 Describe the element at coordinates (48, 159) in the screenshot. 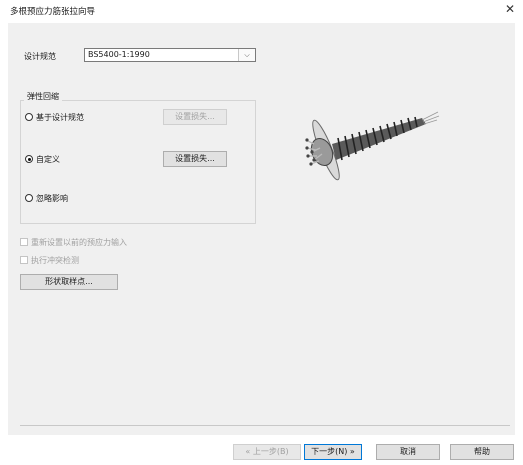

I see `radio-user-defined-label: 自定义` at that location.